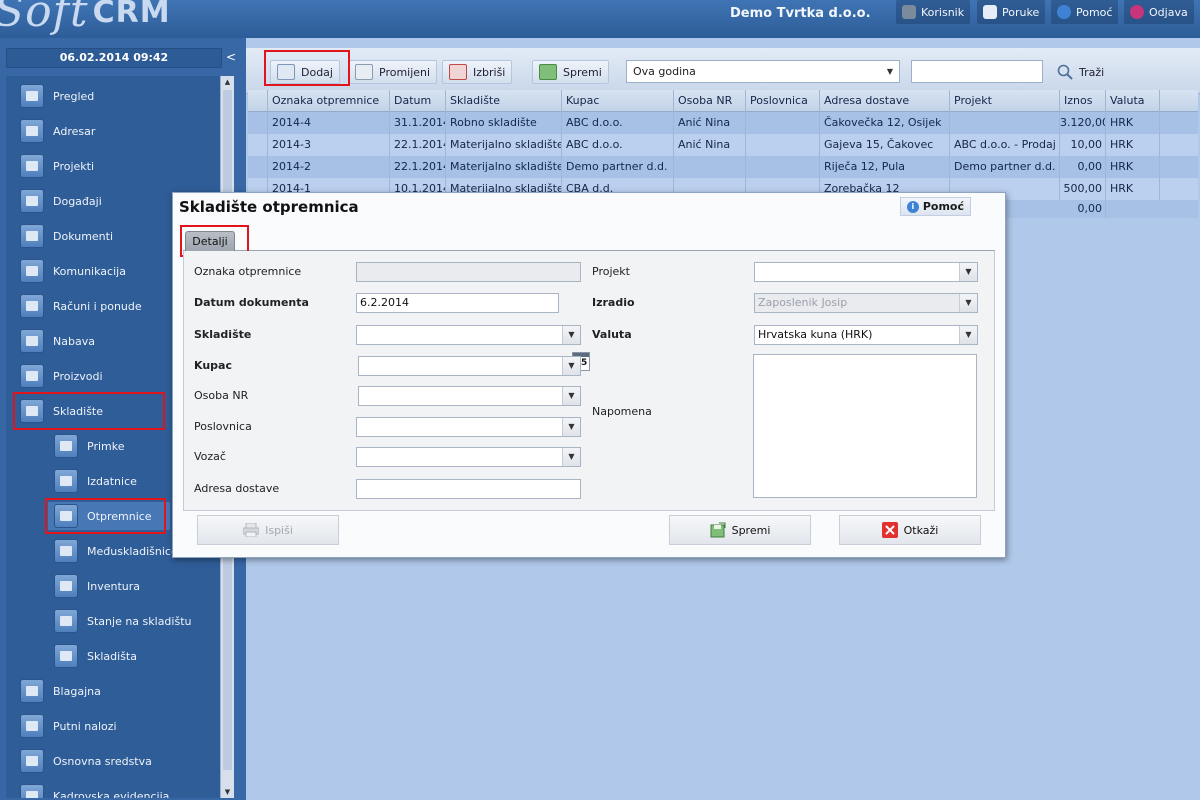 The width and height of the screenshot is (1200, 800). I want to click on highlight-otpremnice, so click(105, 516).